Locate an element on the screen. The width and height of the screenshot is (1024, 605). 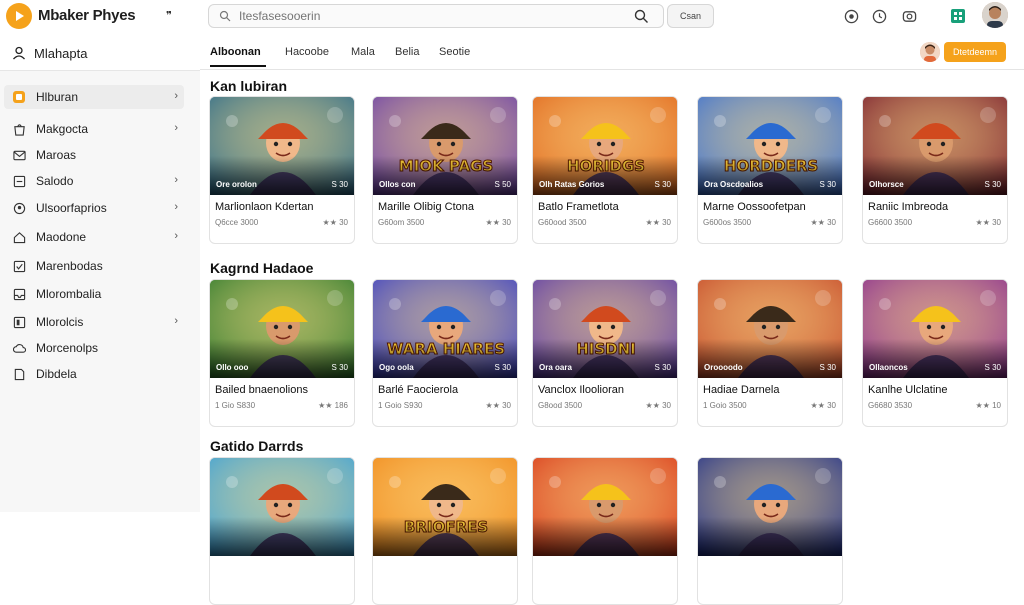
tab: Belia is located at coordinates (407, 52).